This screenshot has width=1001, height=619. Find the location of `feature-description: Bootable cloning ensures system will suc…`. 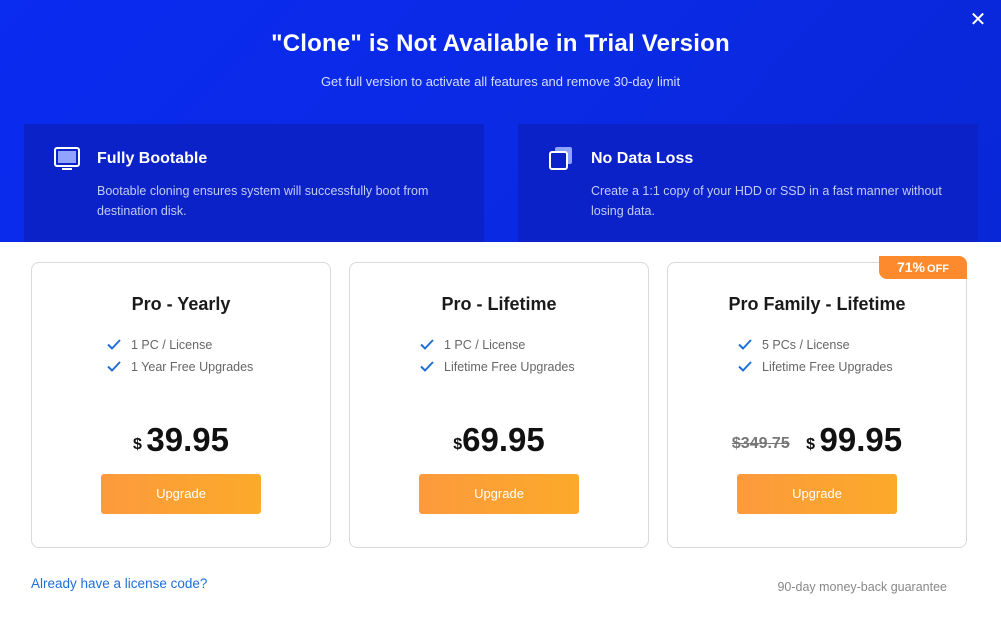

feature-description: Bootable cloning ensures system will suc… is located at coordinates (263, 201).